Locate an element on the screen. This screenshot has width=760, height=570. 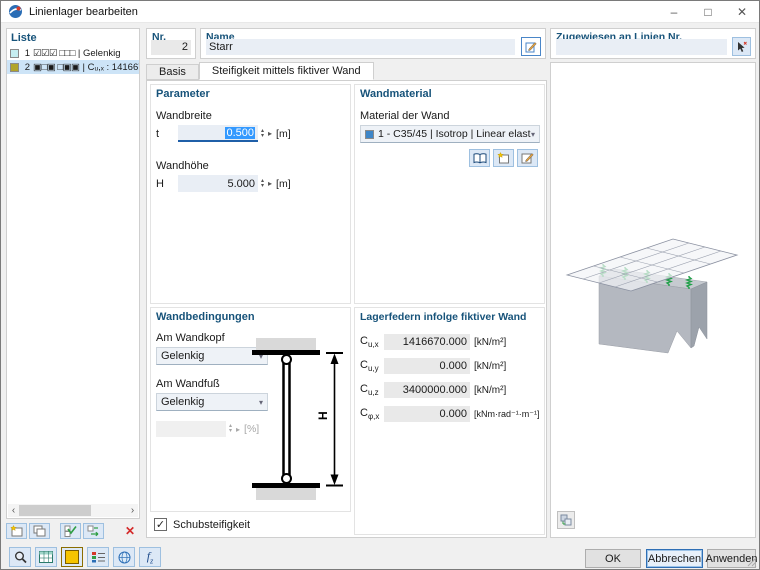
material-library-button is located at coordinates (479, 158).